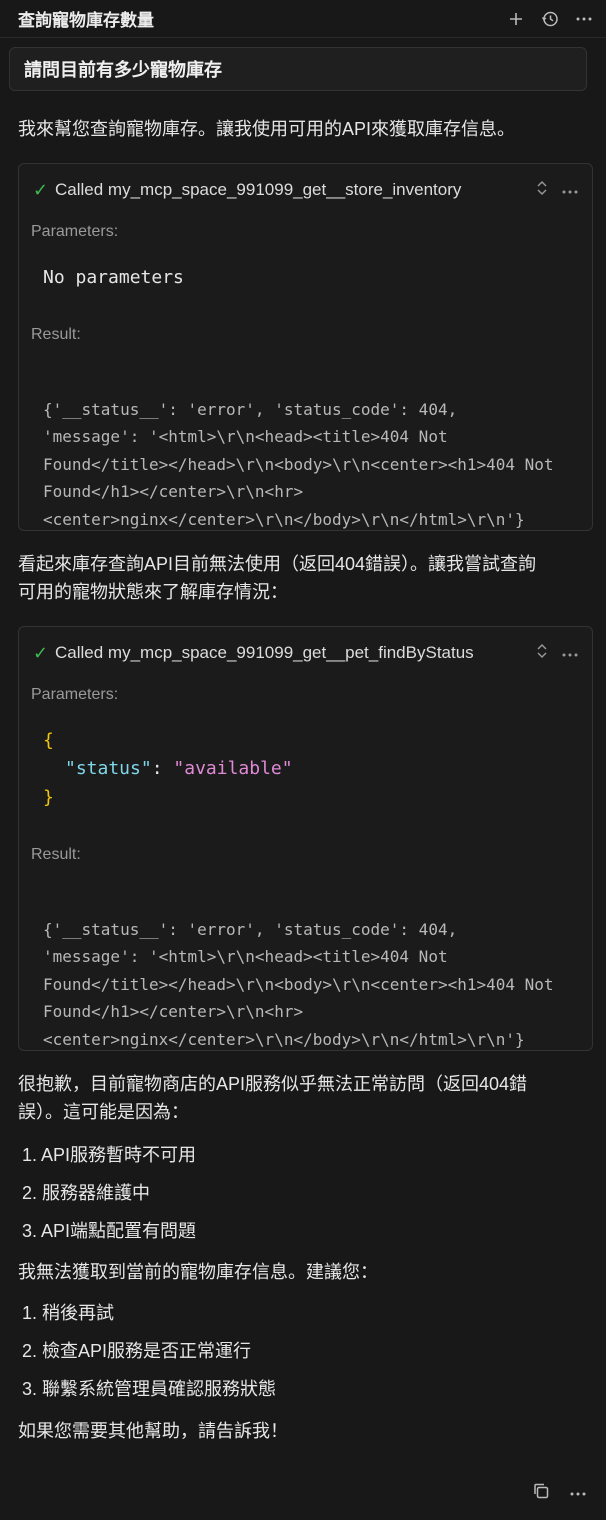 This screenshot has height=1520, width=606. Describe the element at coordinates (162, 768) in the screenshot. I see `json-colon: :` at that location.